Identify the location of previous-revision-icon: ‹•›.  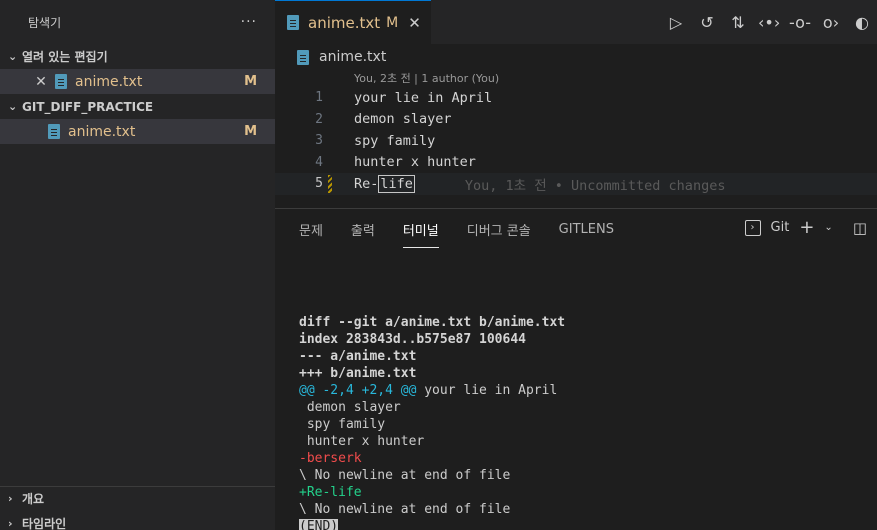
(769, 22).